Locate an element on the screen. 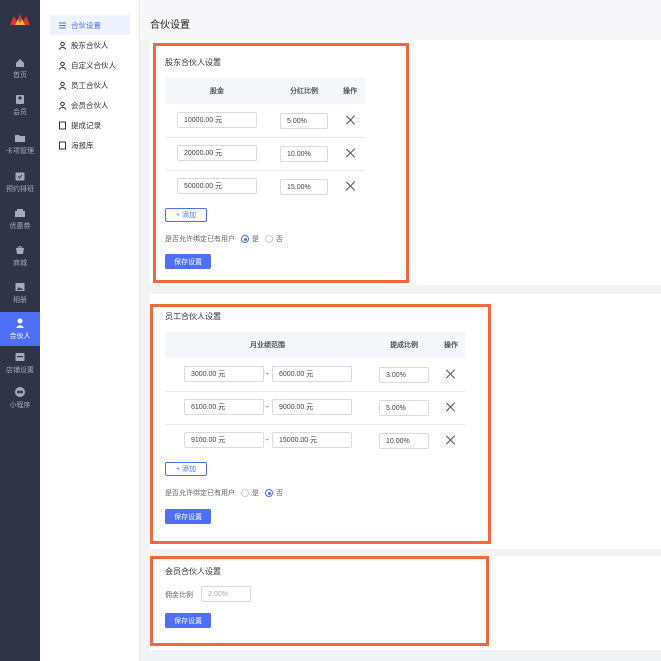  rail-item-label: 预约排班 is located at coordinates (20, 189).